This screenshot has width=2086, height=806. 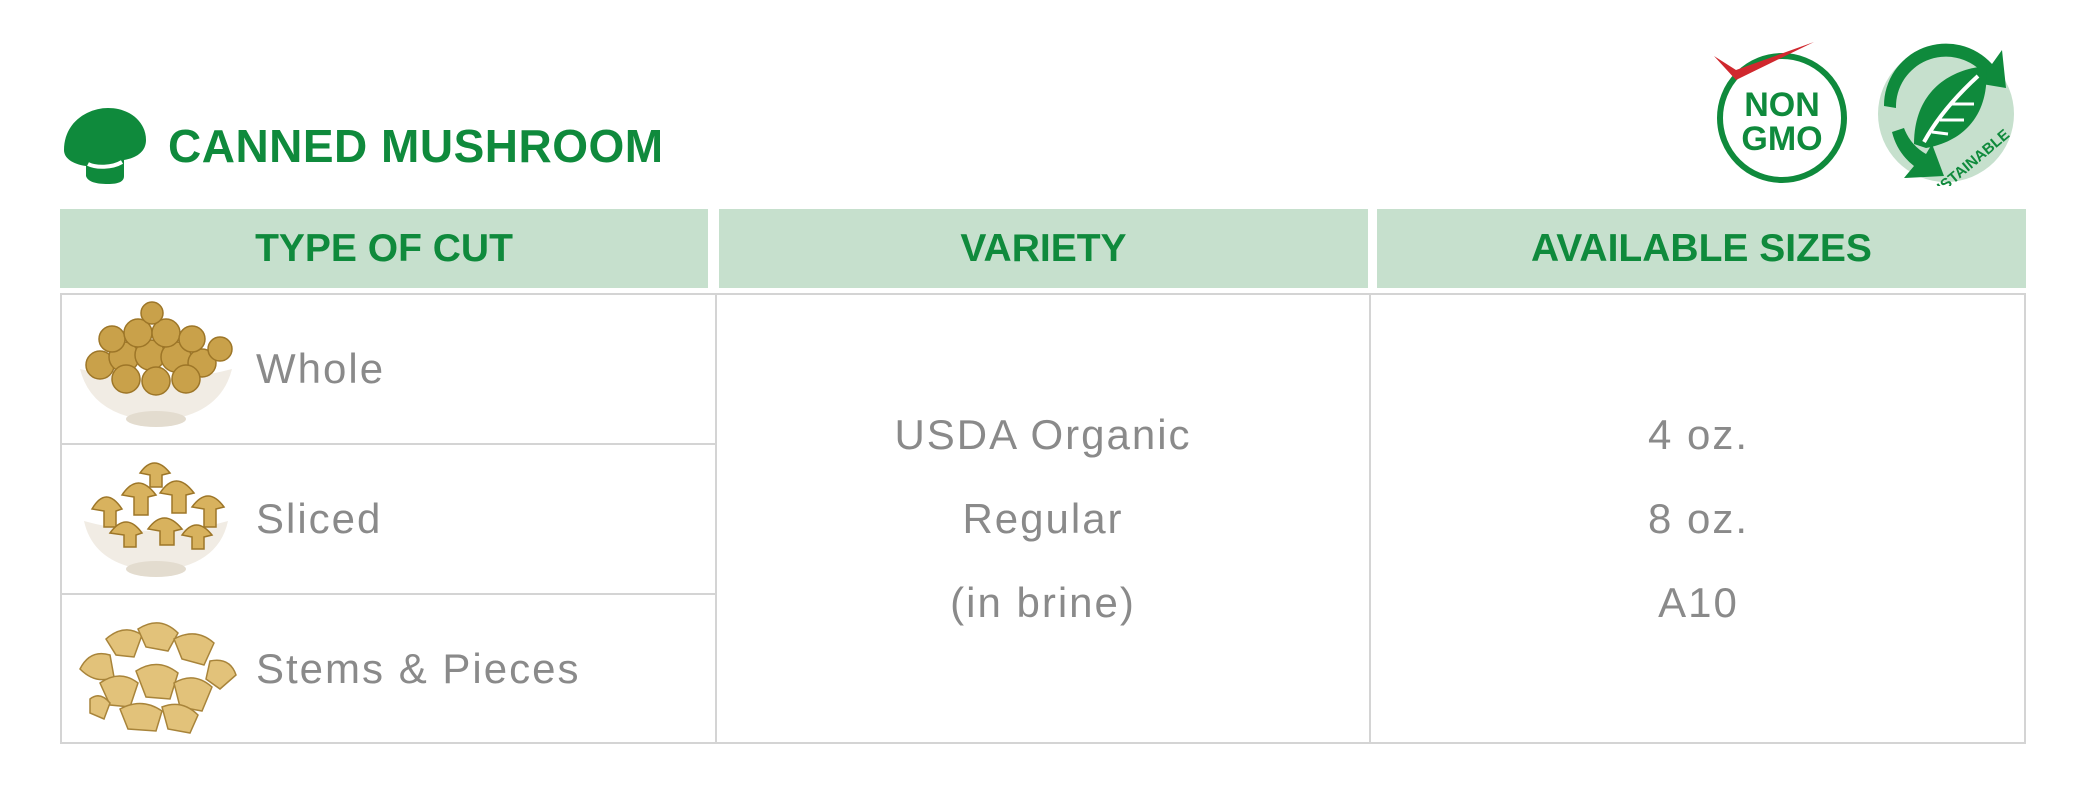 What do you see at coordinates (1862, 111) in the screenshot?
I see `certification-badges: NON GMO SUSTAINABLE` at bounding box center [1862, 111].